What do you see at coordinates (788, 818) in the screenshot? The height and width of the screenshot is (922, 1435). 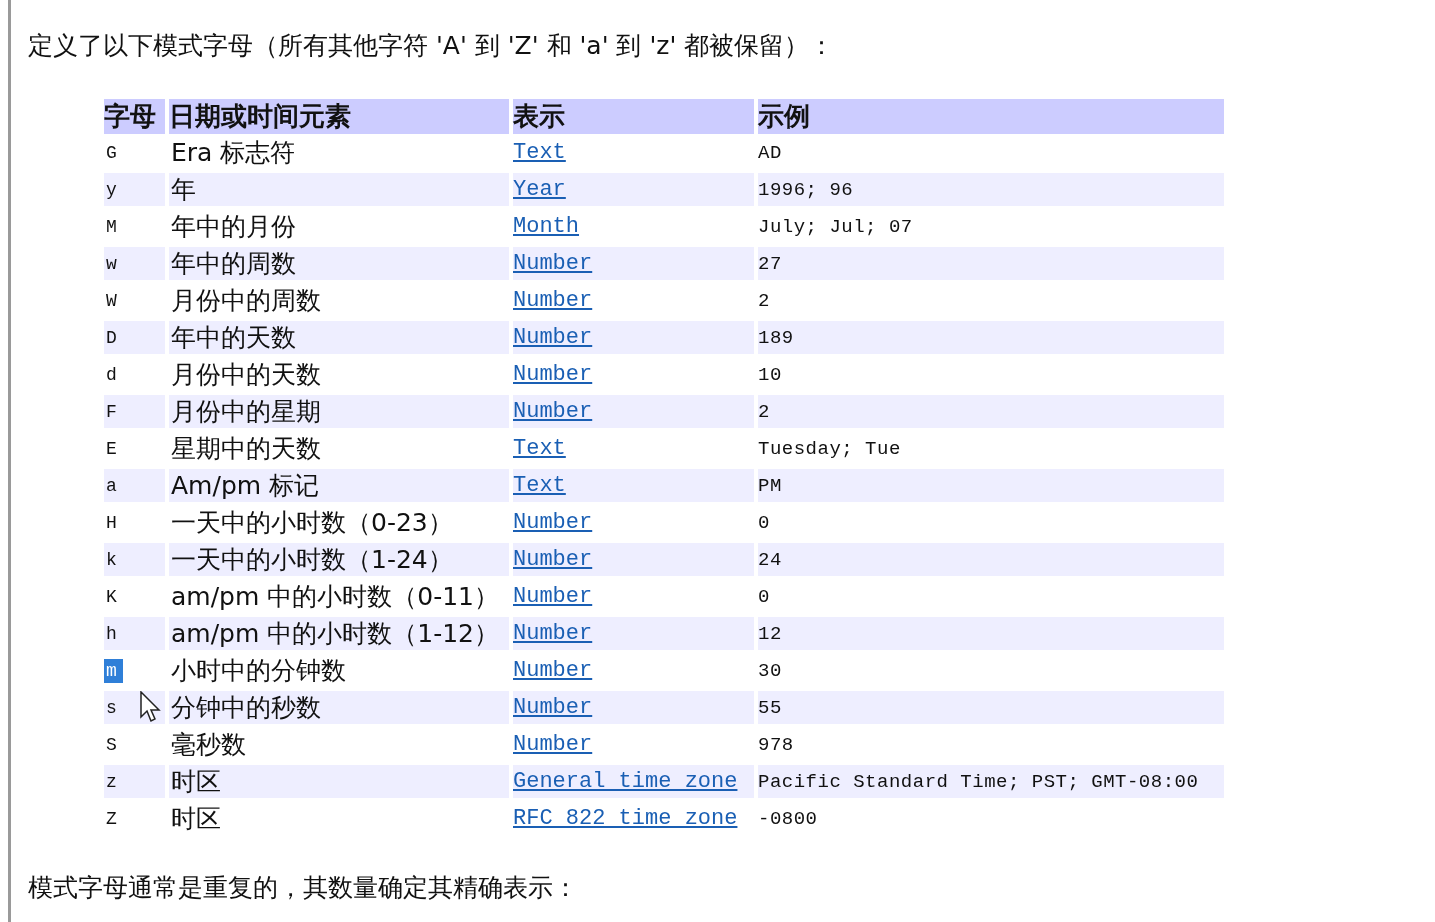 I see `table-cell: -0800` at bounding box center [788, 818].